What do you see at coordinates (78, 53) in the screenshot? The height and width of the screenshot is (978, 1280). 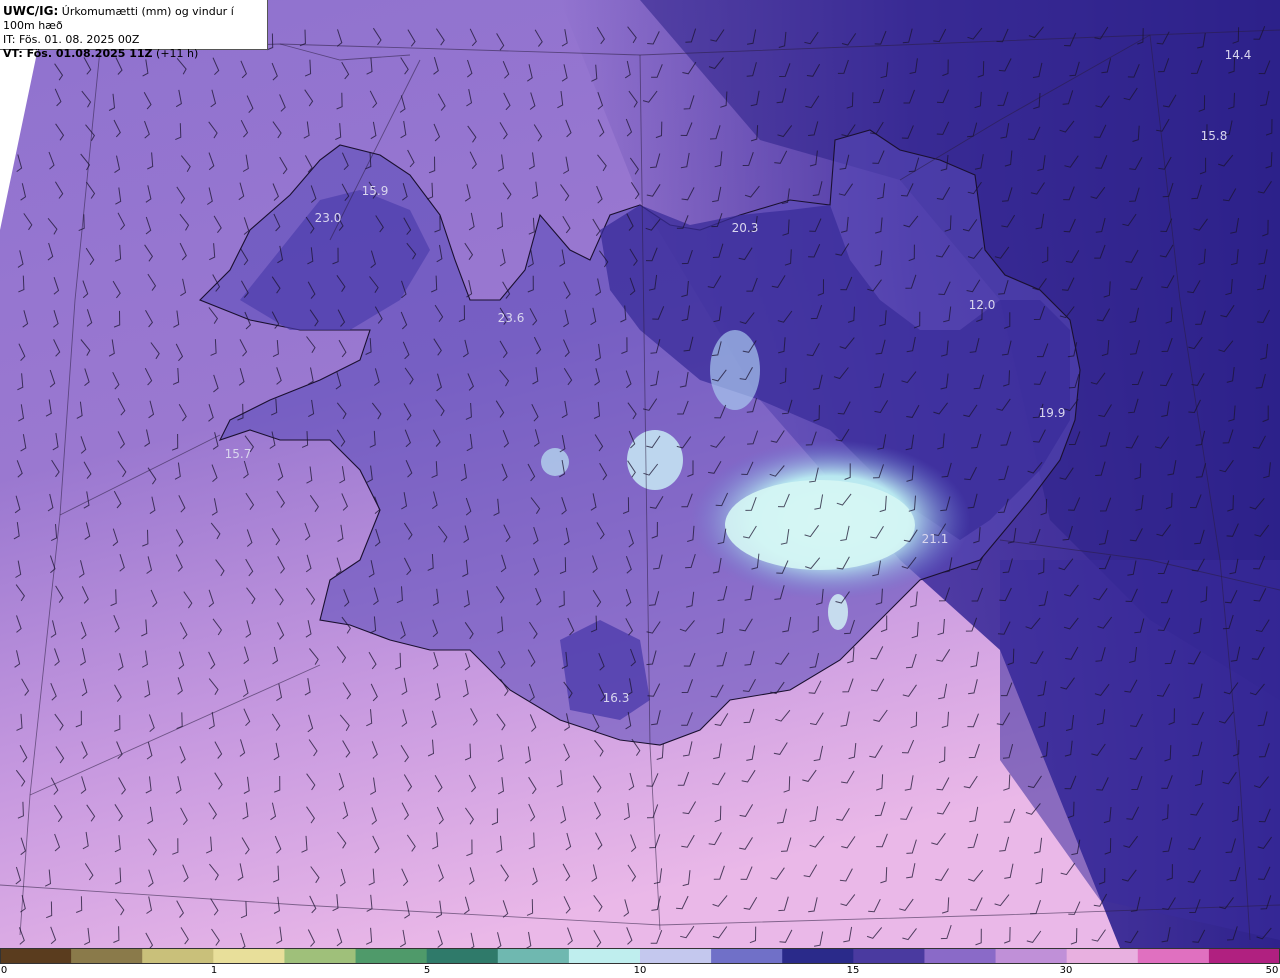 I see `valid-time: VT: Fös. 01.08.2025 11Z` at bounding box center [78, 53].